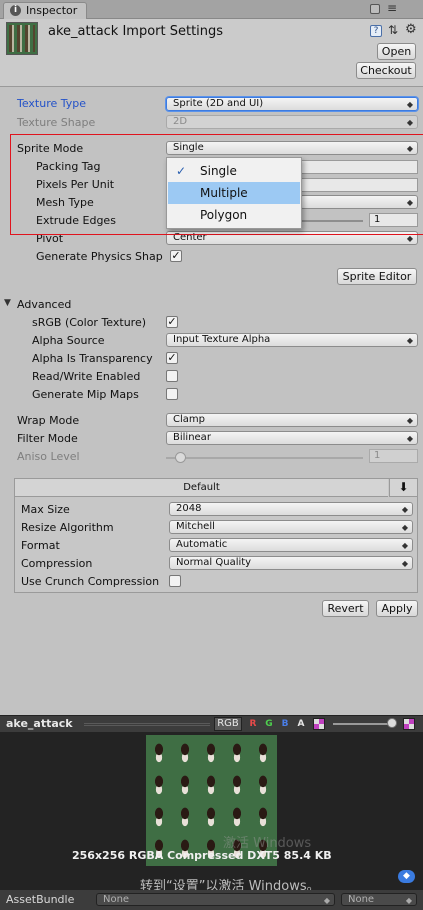  What do you see at coordinates (218, 103) in the screenshot?
I see `texture-type-value: Sprite (2D and UI)` at bounding box center [218, 103].